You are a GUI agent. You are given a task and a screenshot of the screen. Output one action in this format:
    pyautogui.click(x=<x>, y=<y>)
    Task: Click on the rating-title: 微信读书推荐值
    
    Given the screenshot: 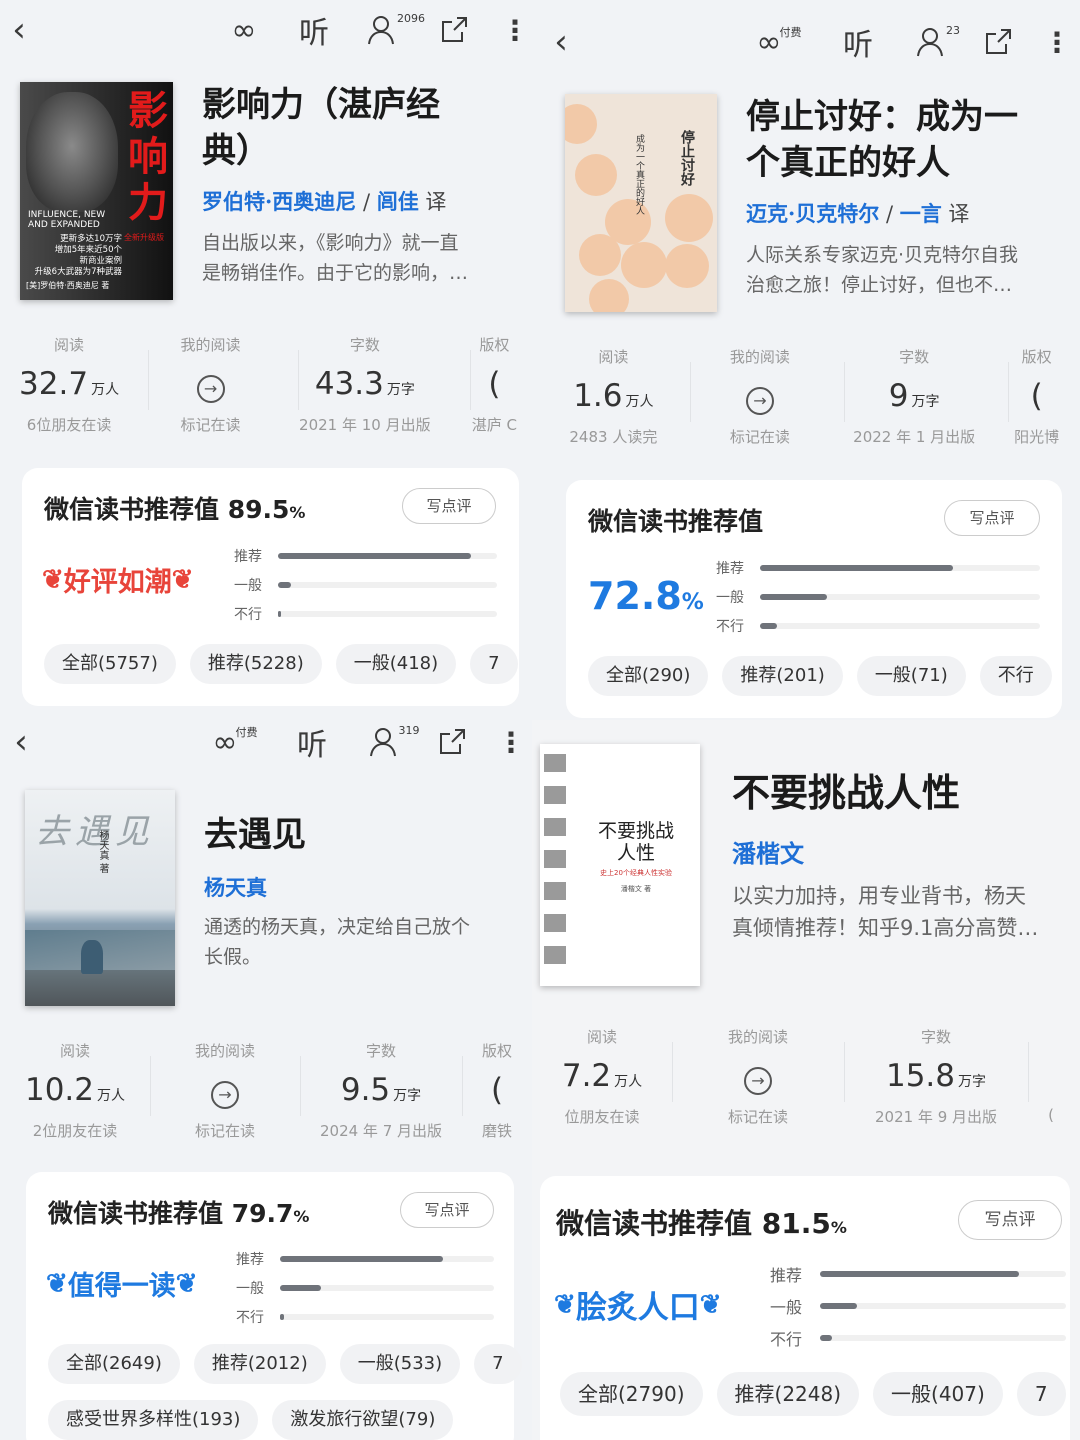 What is the action you would take?
    pyautogui.click(x=676, y=521)
    